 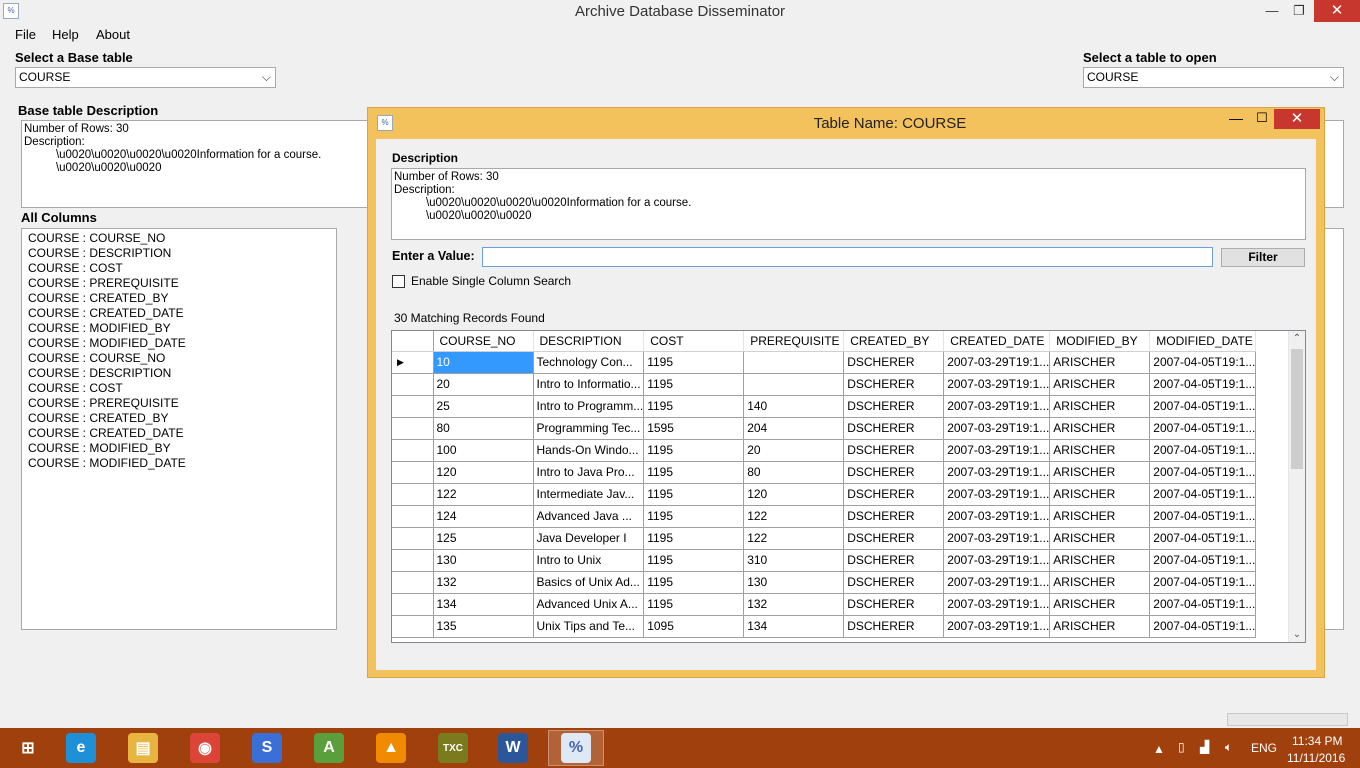 I want to click on vlc-taskbar-button: ▲, so click(x=391, y=748).